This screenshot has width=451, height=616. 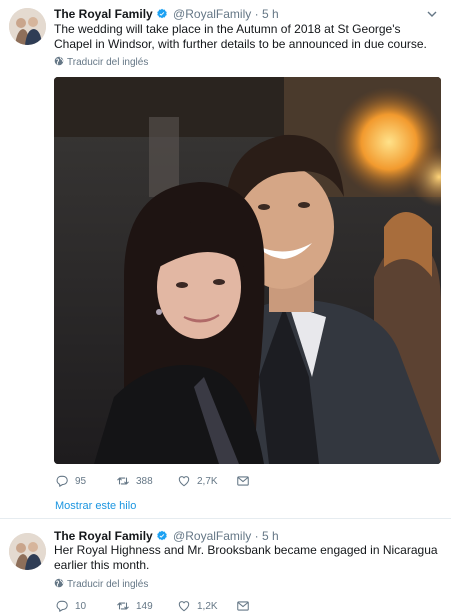 What do you see at coordinates (134, 481) in the screenshot?
I see `retweet-button: 388` at bounding box center [134, 481].